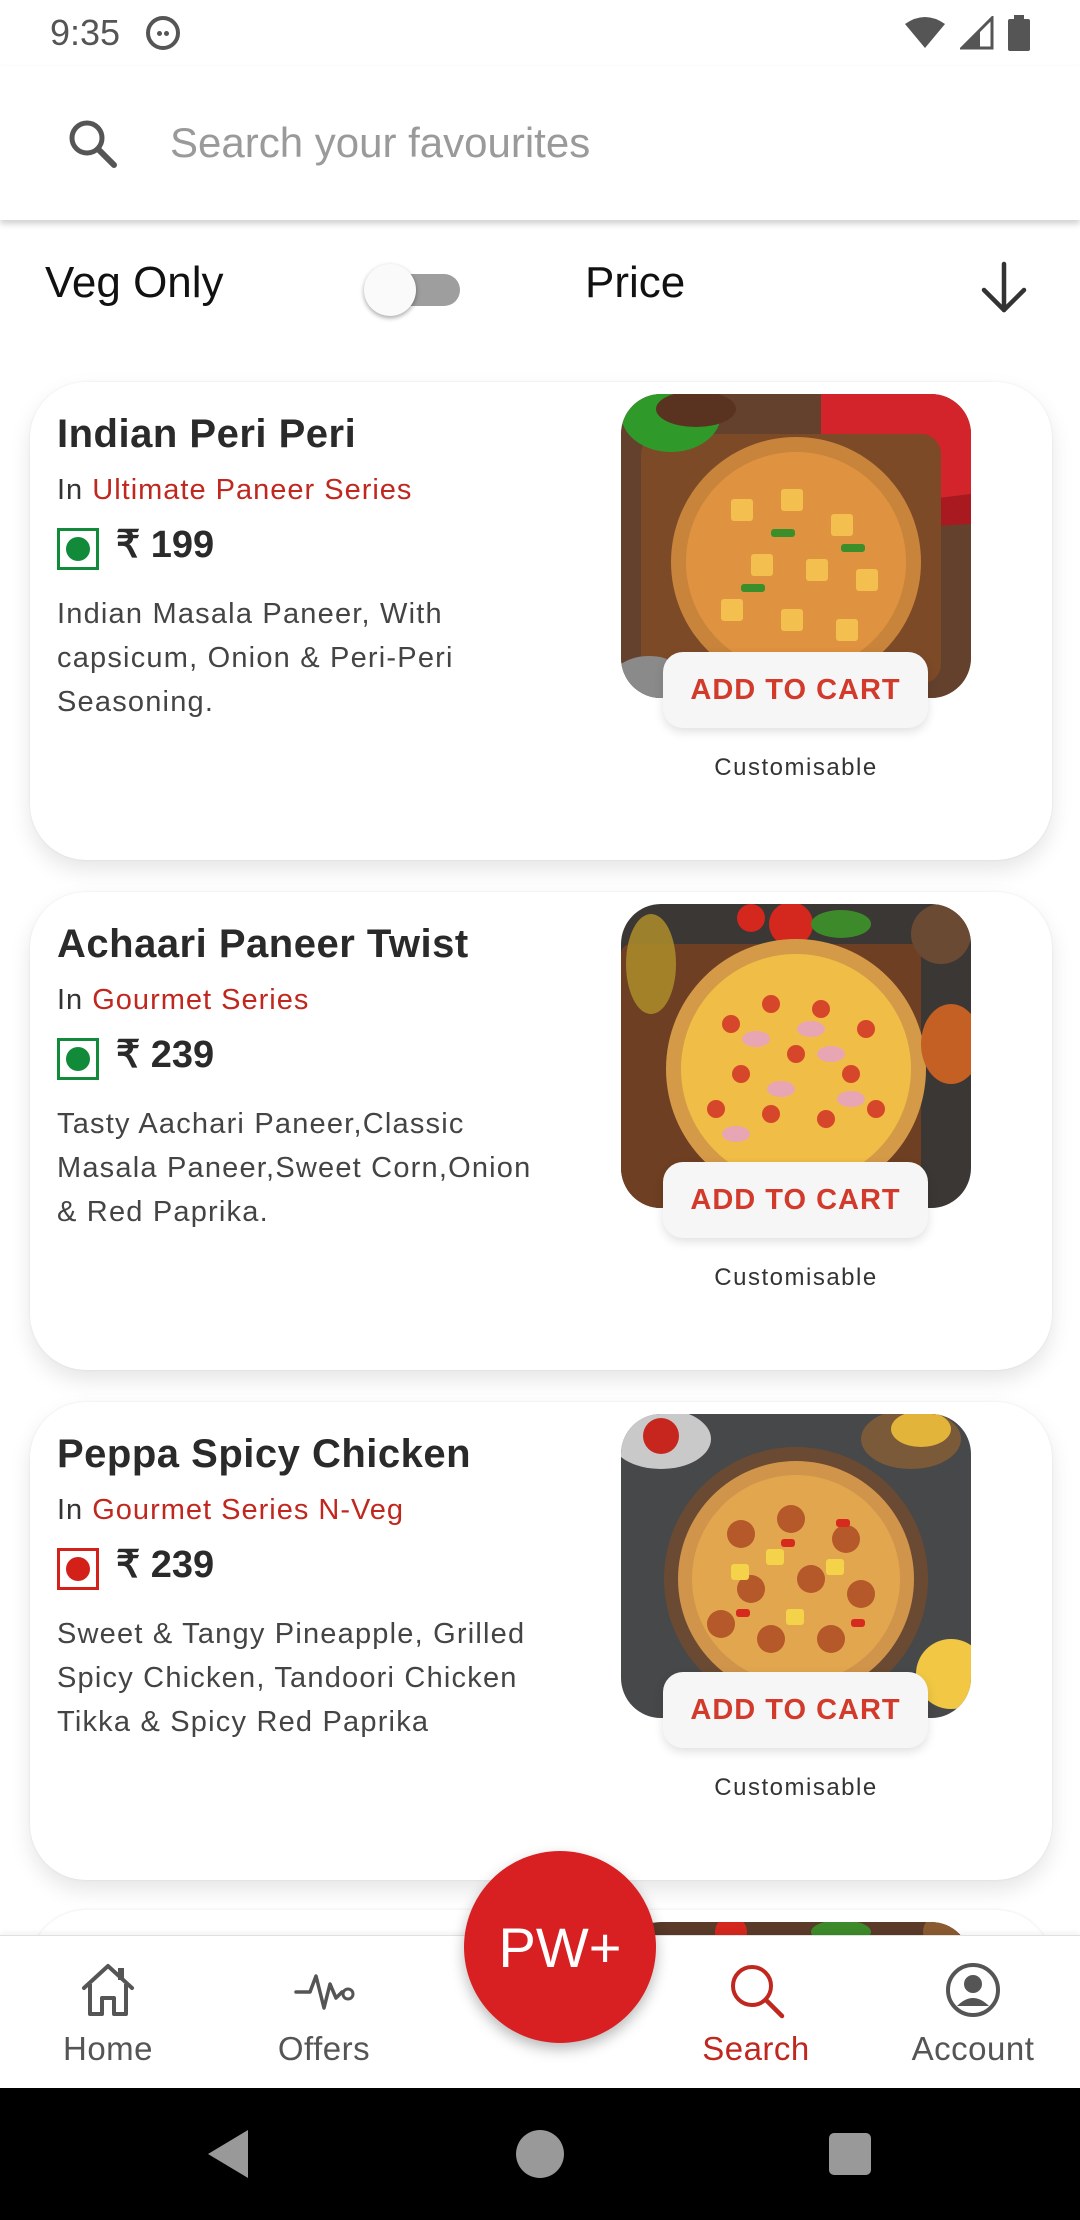 The image size is (1080, 2220). I want to click on pw-plus-button: PW+, so click(560, 1947).